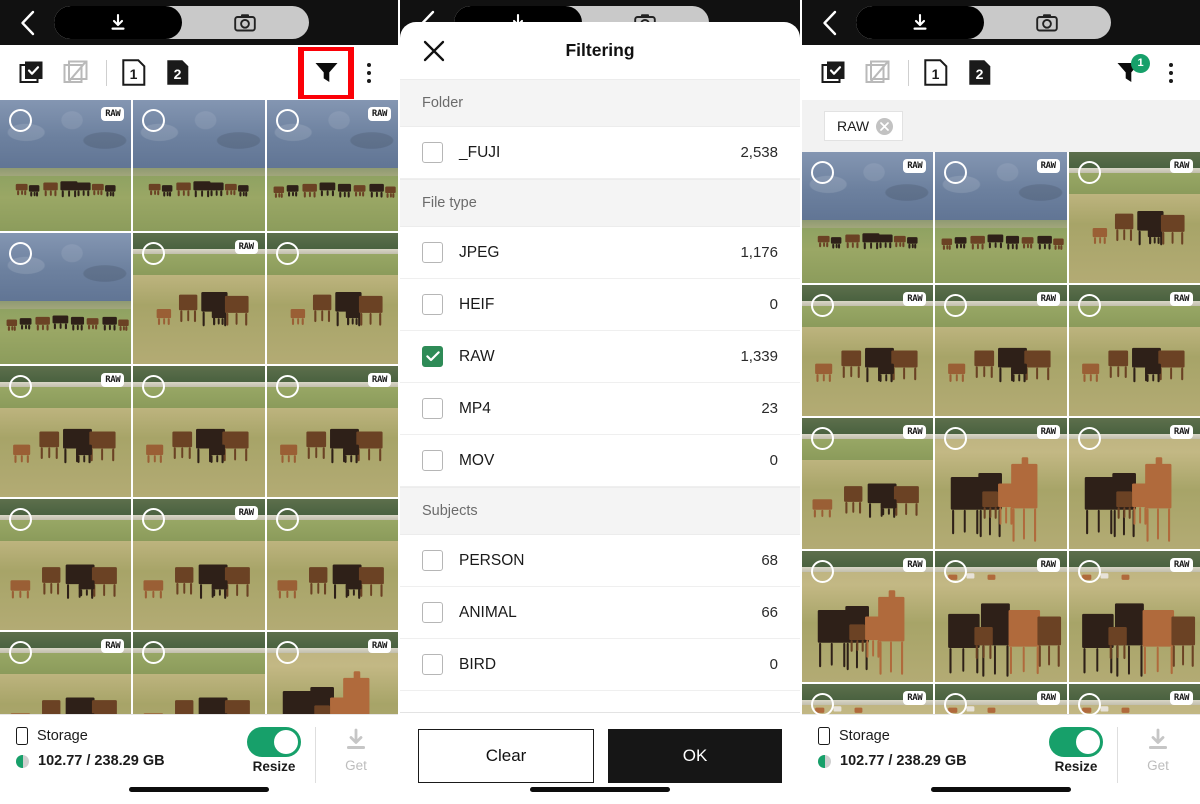 The image size is (1200, 804). Describe the element at coordinates (1130, 71) in the screenshot. I see `filter-button: 1` at that location.